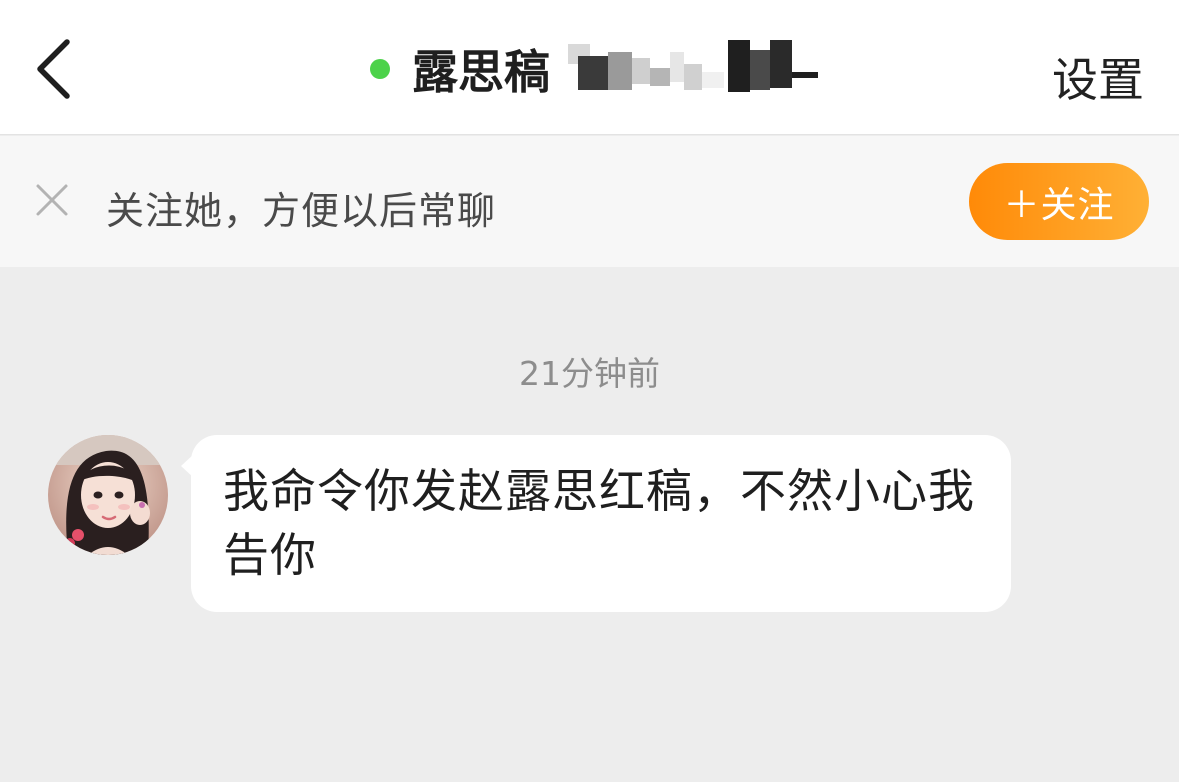  I want to click on name-redaction-mosaic, so click(690, 69).